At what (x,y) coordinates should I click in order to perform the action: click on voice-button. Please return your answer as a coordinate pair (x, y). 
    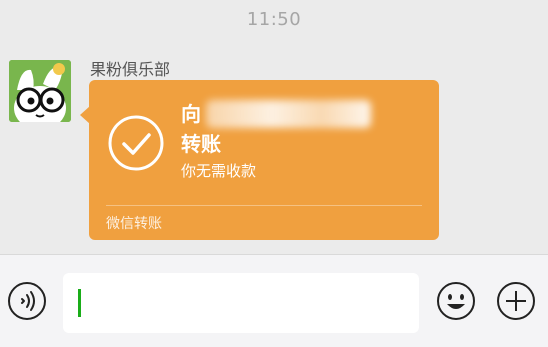
    Looking at the image, I should click on (27, 301).